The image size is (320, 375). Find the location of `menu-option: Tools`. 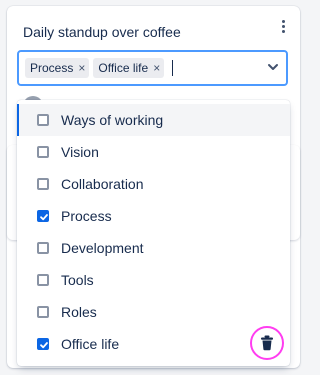

menu-option: Tools is located at coordinates (153, 280).